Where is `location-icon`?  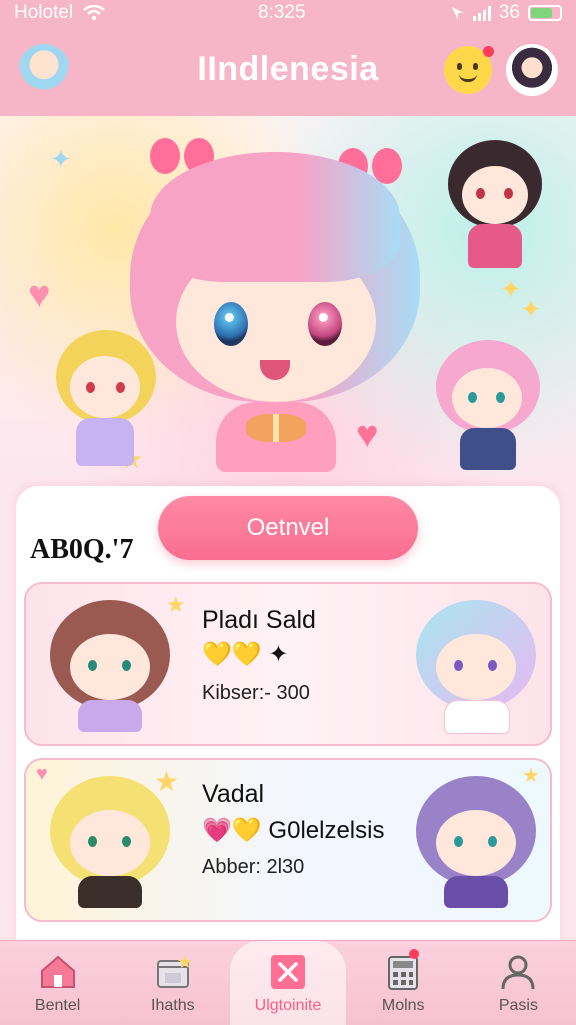
location-icon is located at coordinates (457, 13).